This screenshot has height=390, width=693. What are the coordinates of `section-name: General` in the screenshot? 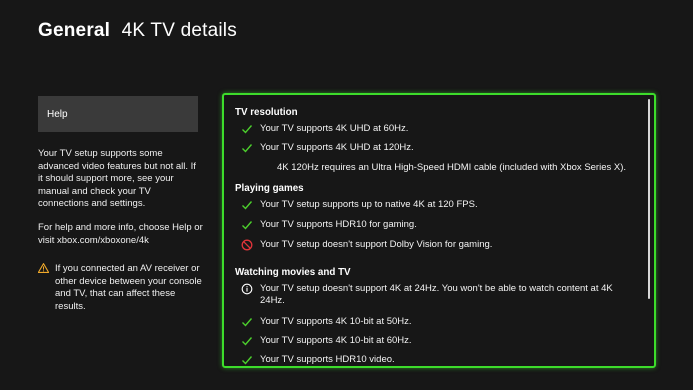 It's located at (74, 30).